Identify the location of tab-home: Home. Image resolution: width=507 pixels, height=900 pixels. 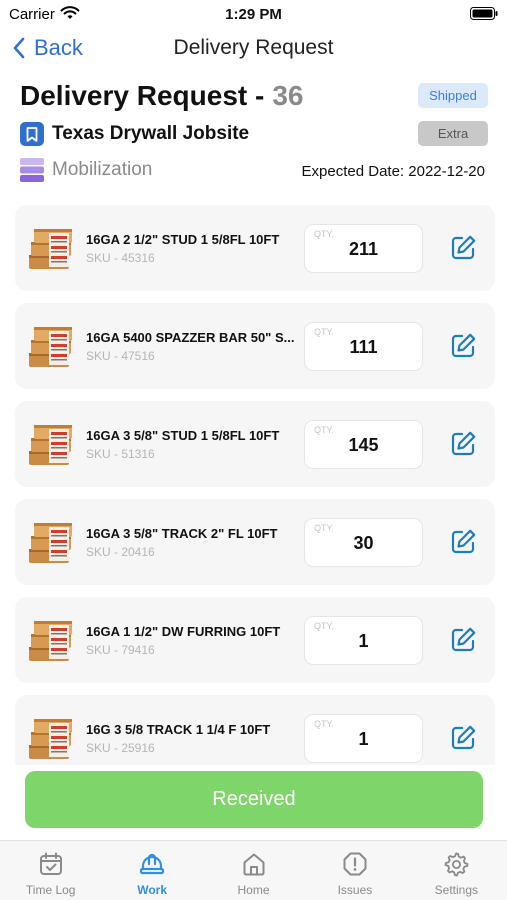
(253, 870).